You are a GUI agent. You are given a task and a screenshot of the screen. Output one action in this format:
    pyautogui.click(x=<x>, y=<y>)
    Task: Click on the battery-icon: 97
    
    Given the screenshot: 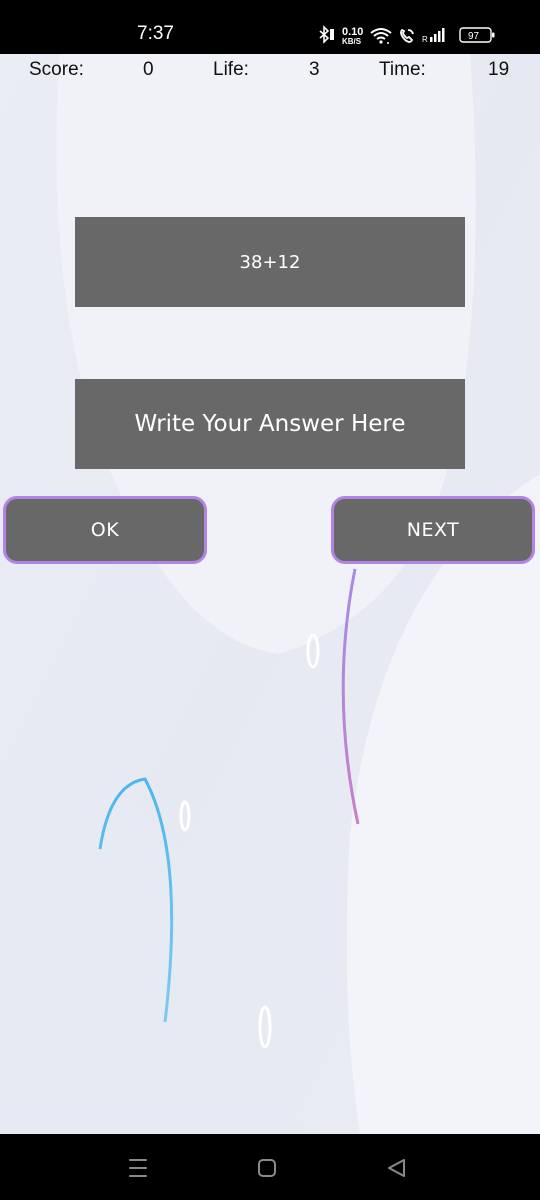 What is the action you would take?
    pyautogui.click(x=477, y=35)
    